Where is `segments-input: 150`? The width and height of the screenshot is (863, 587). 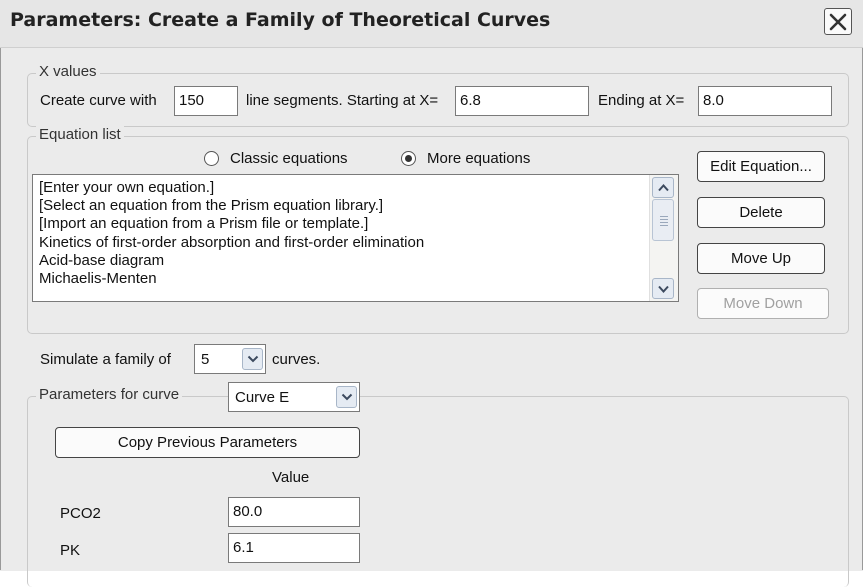 segments-input: 150 is located at coordinates (206, 101).